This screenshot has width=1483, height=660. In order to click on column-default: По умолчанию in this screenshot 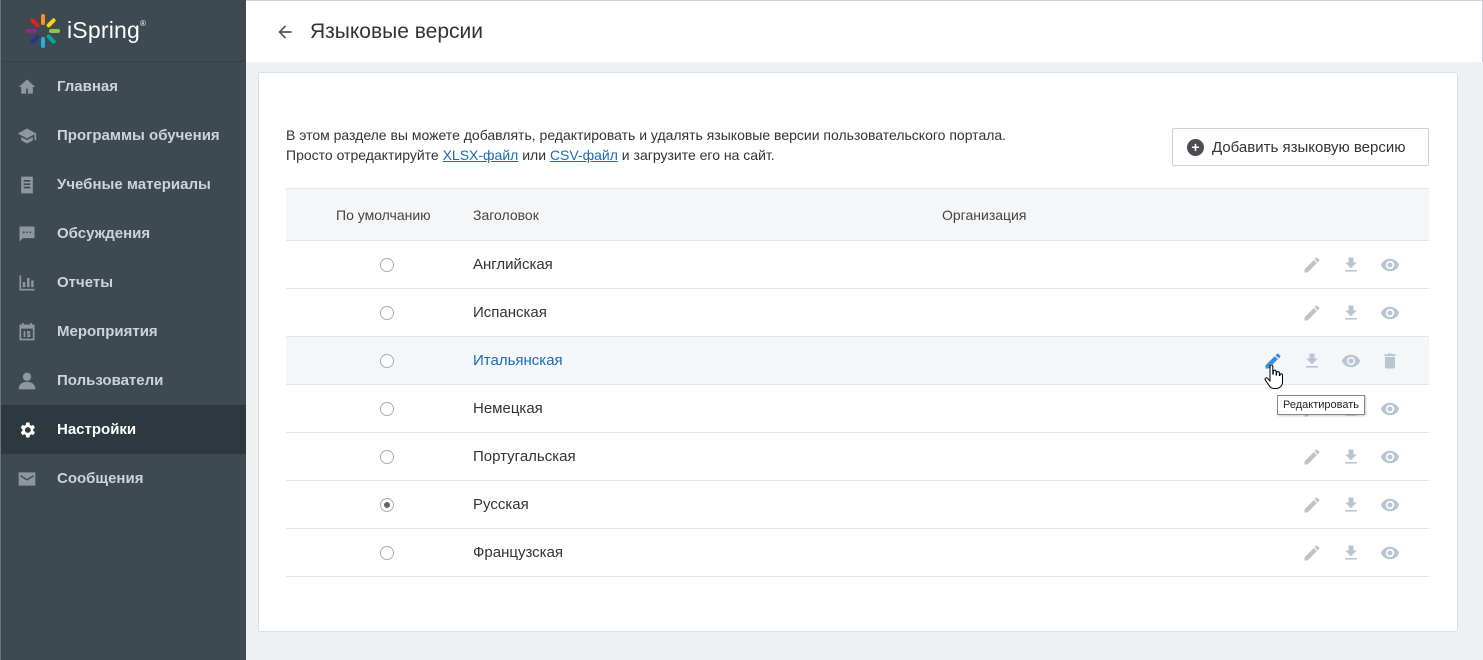, I will do `click(383, 214)`.